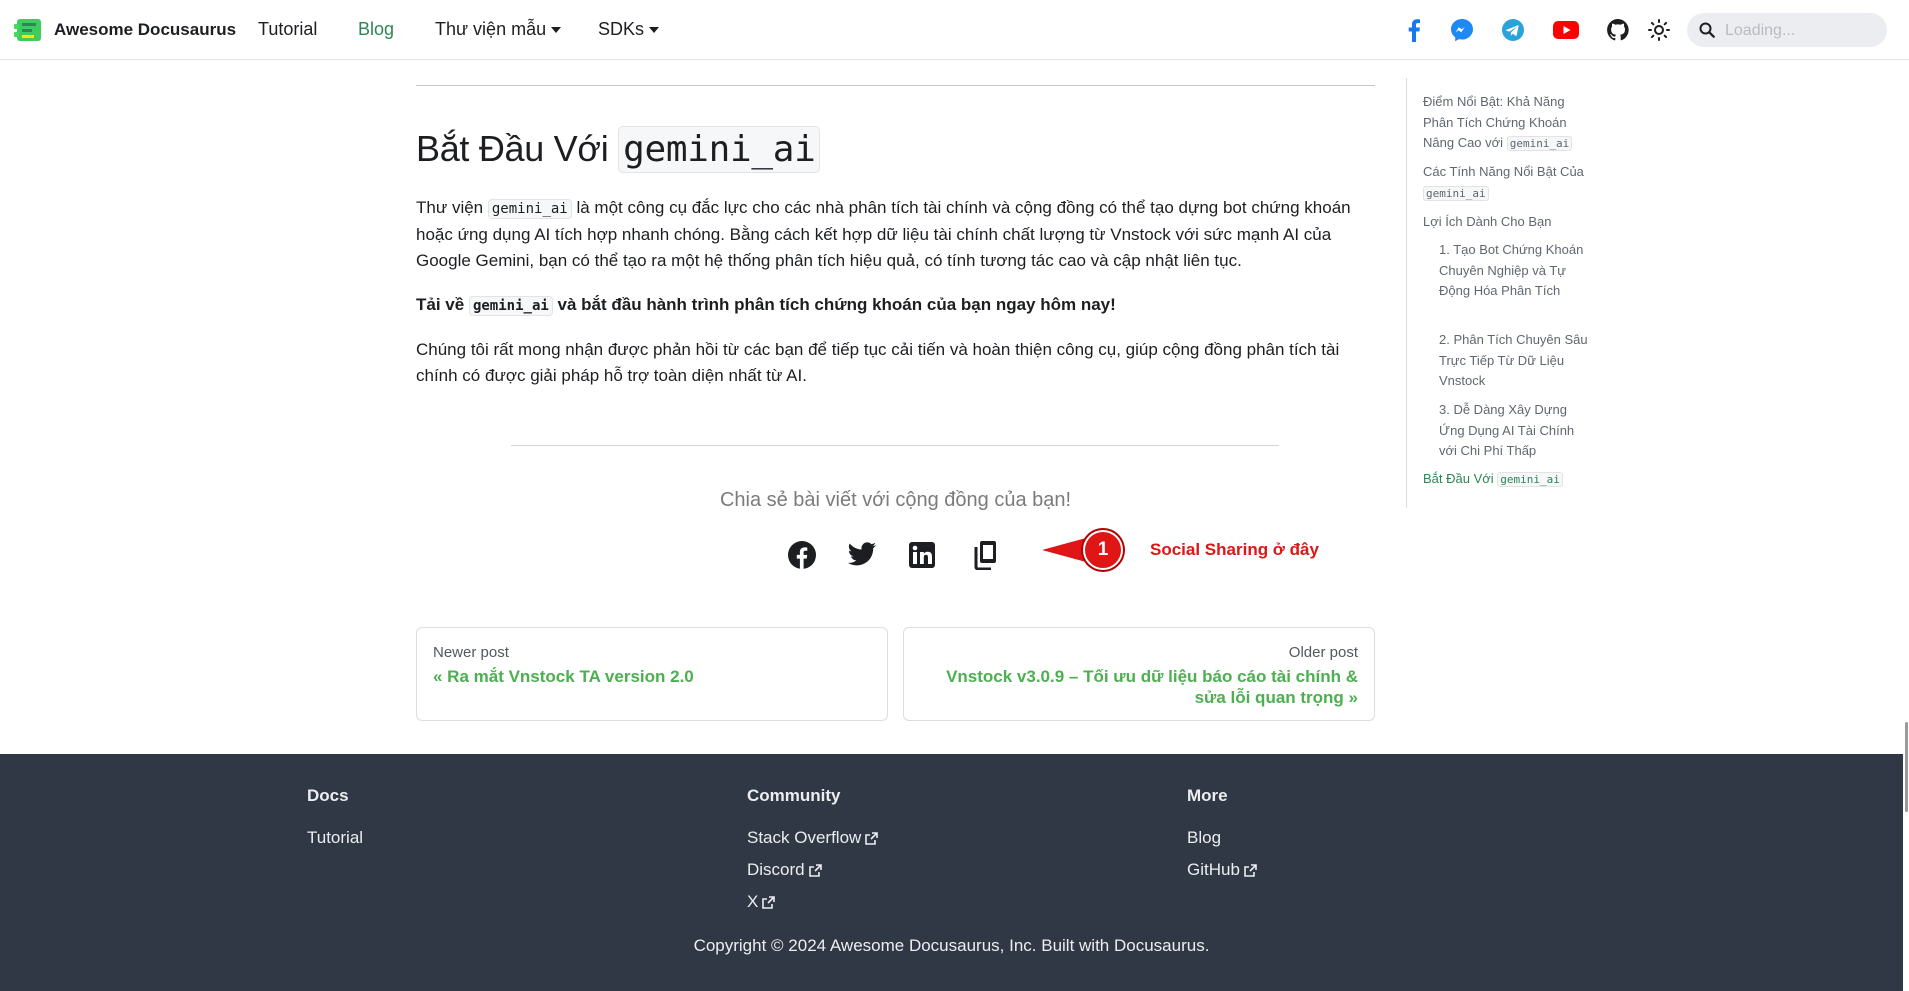 This screenshot has width=1909, height=991. I want to click on brand-link: Awesome Docusaurus, so click(125, 30).